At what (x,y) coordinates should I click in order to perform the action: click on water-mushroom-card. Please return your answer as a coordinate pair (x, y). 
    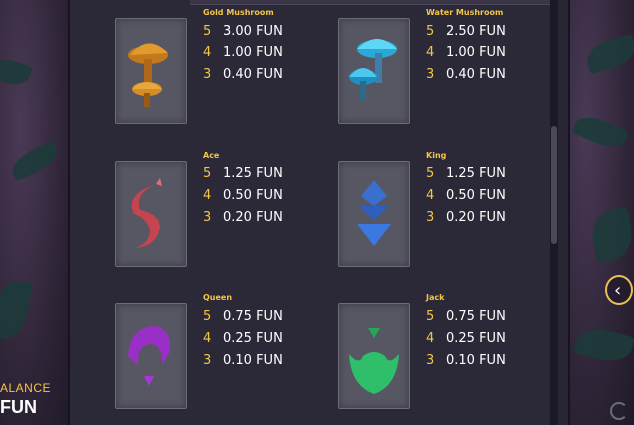
    Looking at the image, I should click on (374, 71).